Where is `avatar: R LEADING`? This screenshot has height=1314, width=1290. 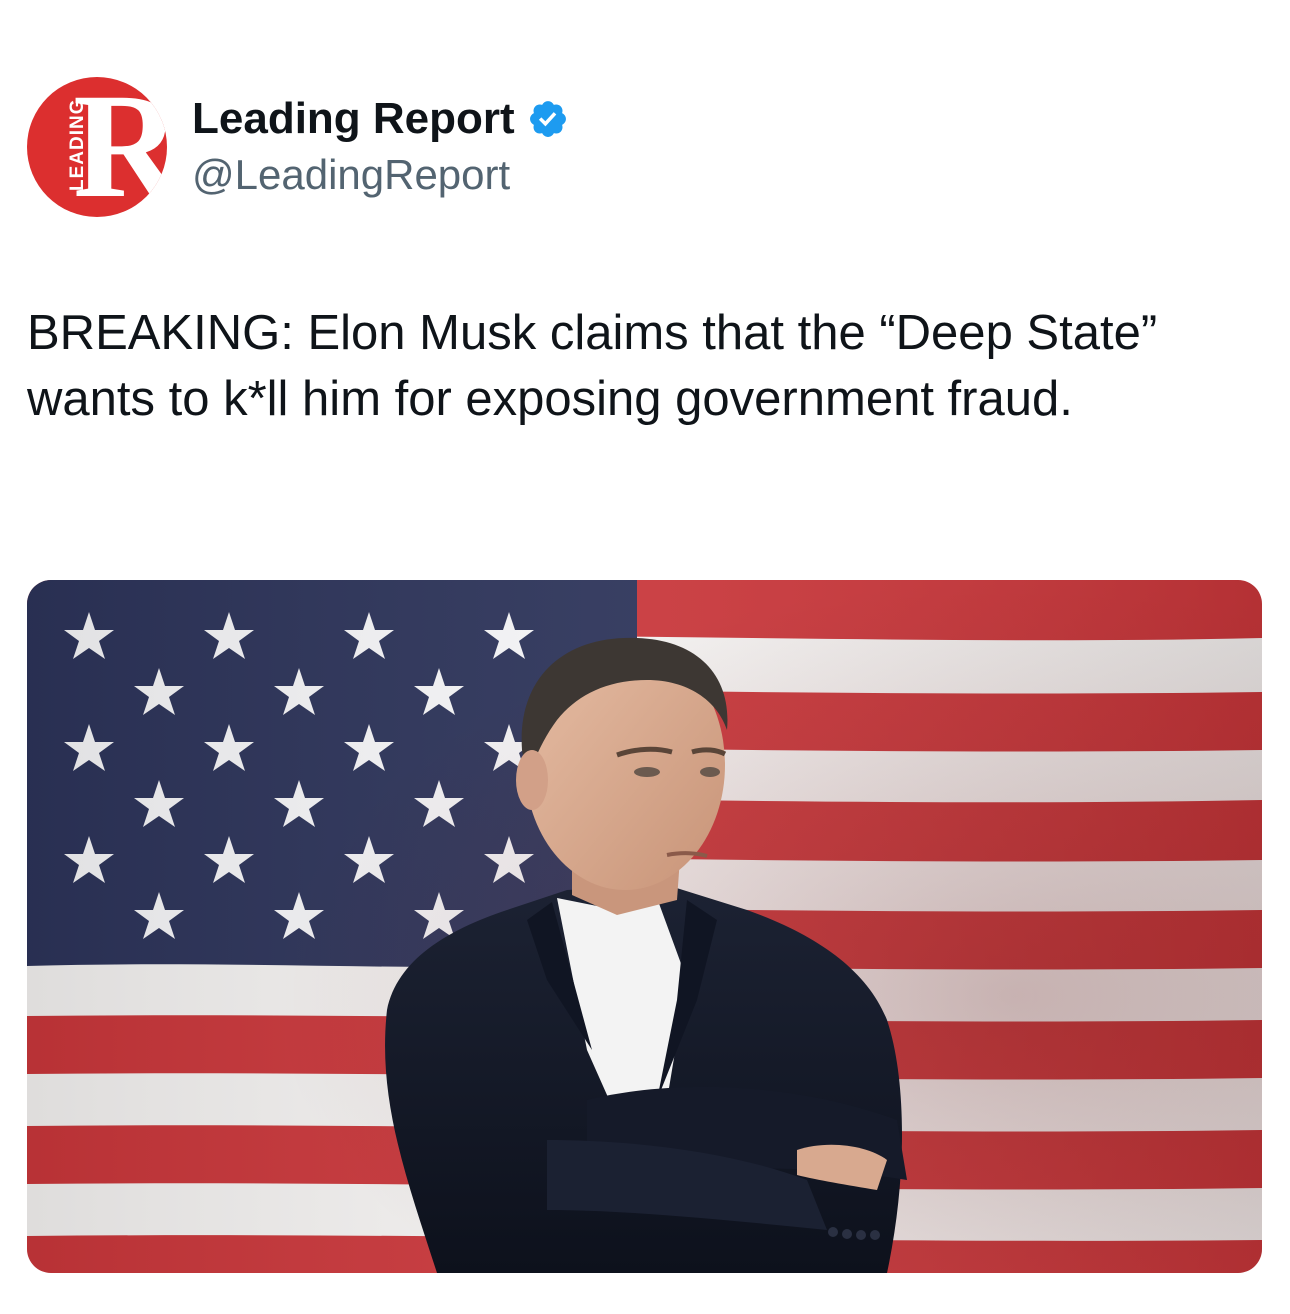
avatar: R LEADING is located at coordinates (97, 147).